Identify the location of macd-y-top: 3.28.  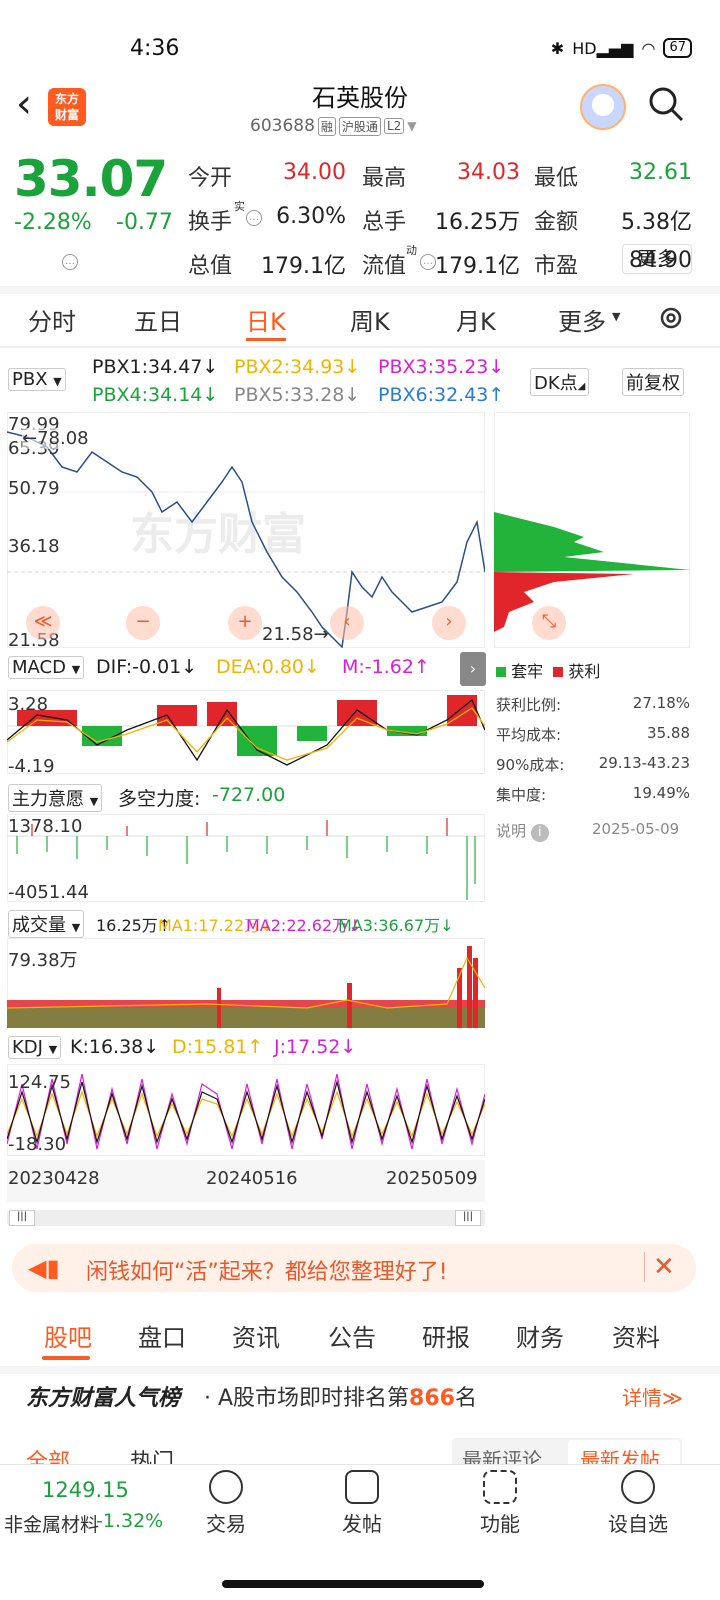
(28, 704).